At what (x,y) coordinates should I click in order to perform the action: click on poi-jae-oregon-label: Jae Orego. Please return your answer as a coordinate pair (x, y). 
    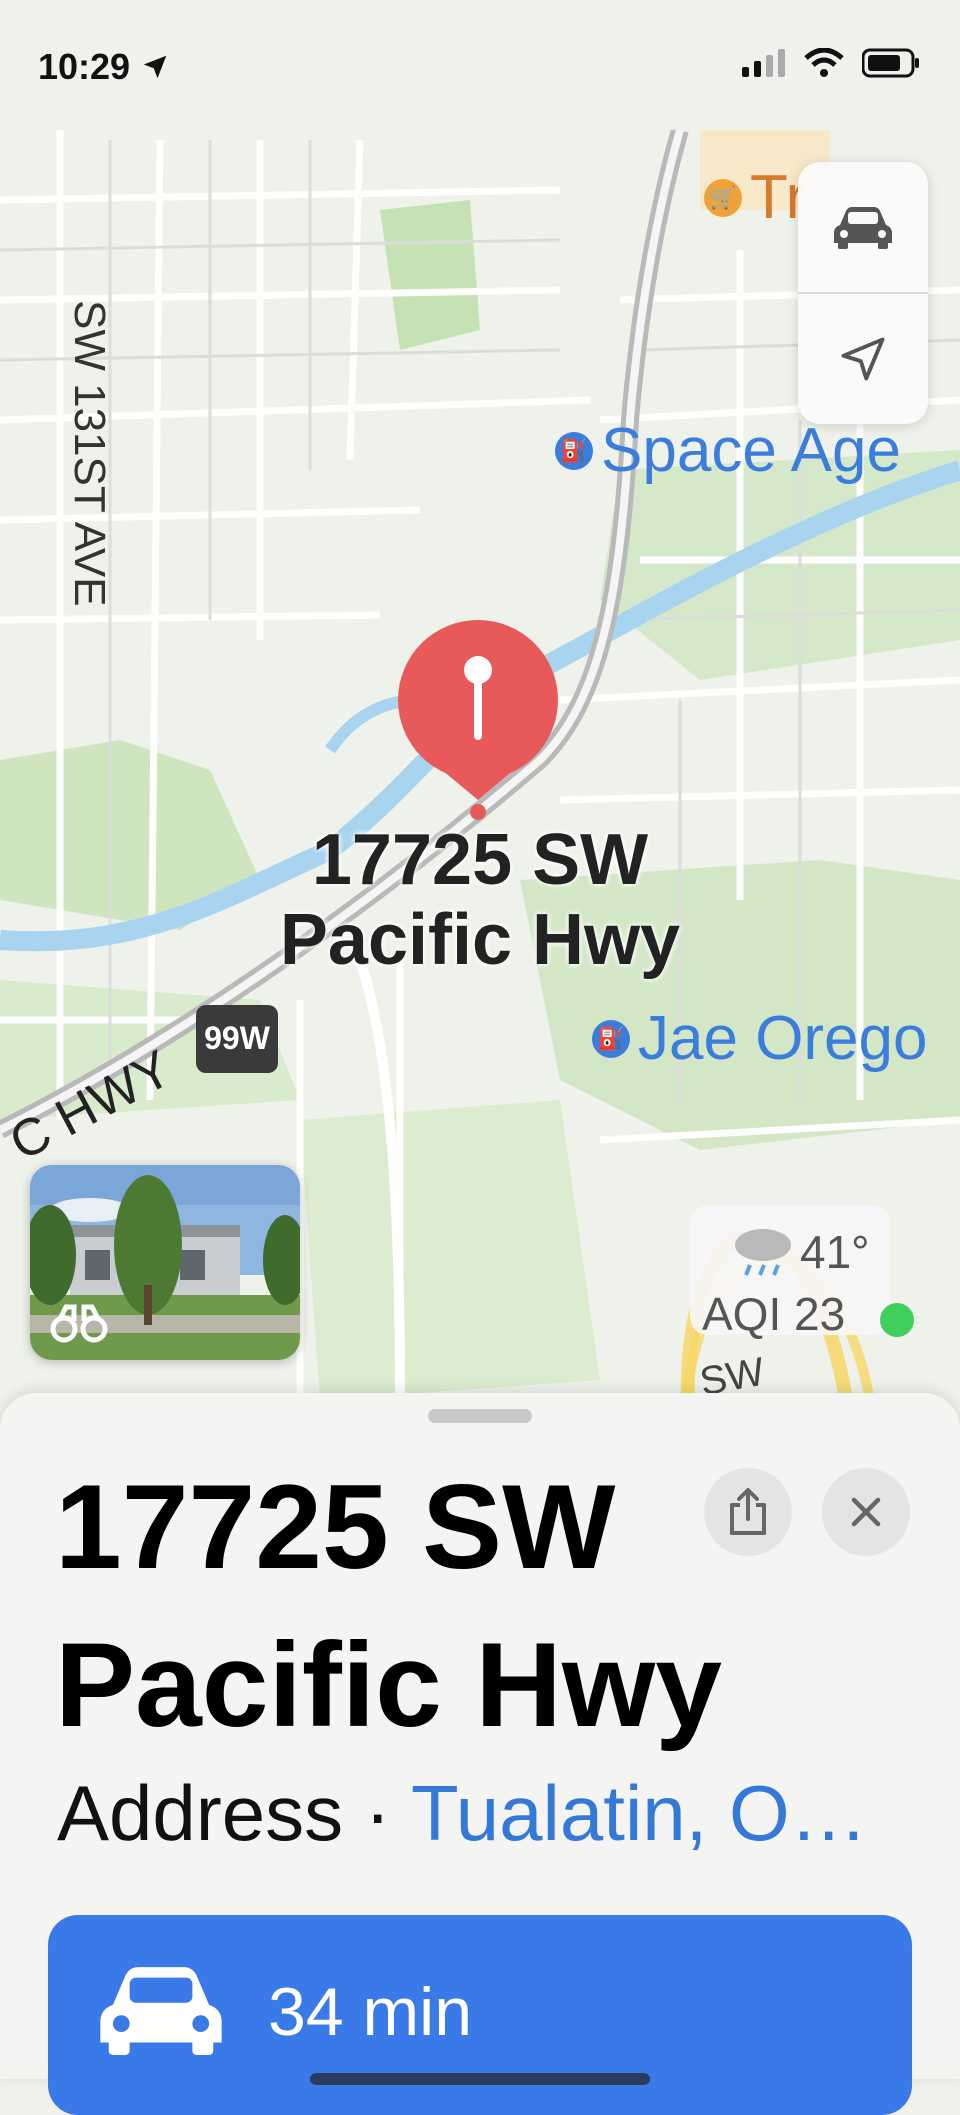
    Looking at the image, I should click on (783, 1038).